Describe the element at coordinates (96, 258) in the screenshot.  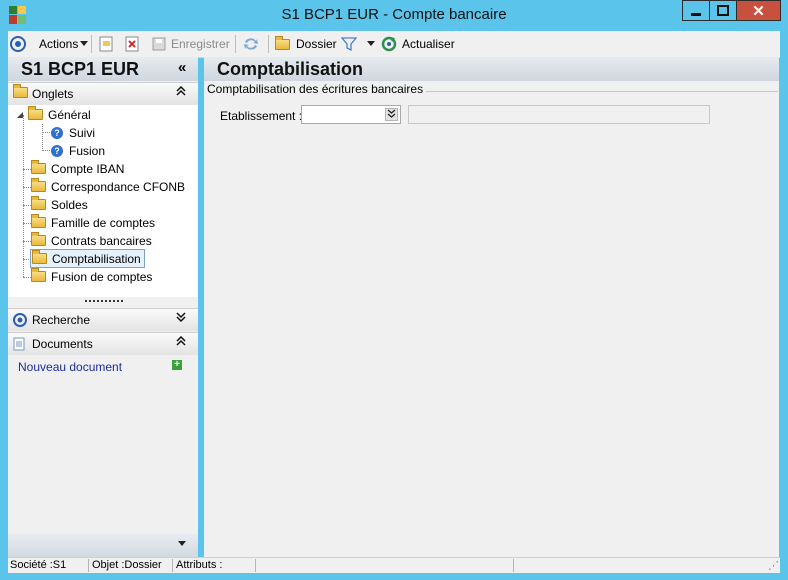
I see `tree-item-label: Comptabilisation` at that location.